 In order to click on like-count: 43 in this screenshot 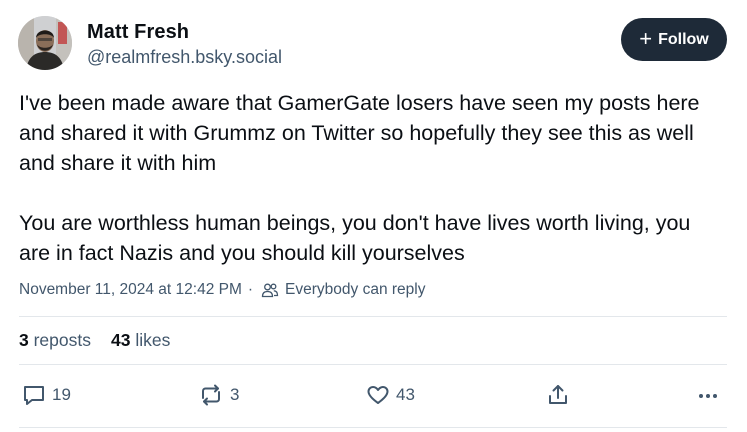, I will do `click(405, 394)`.